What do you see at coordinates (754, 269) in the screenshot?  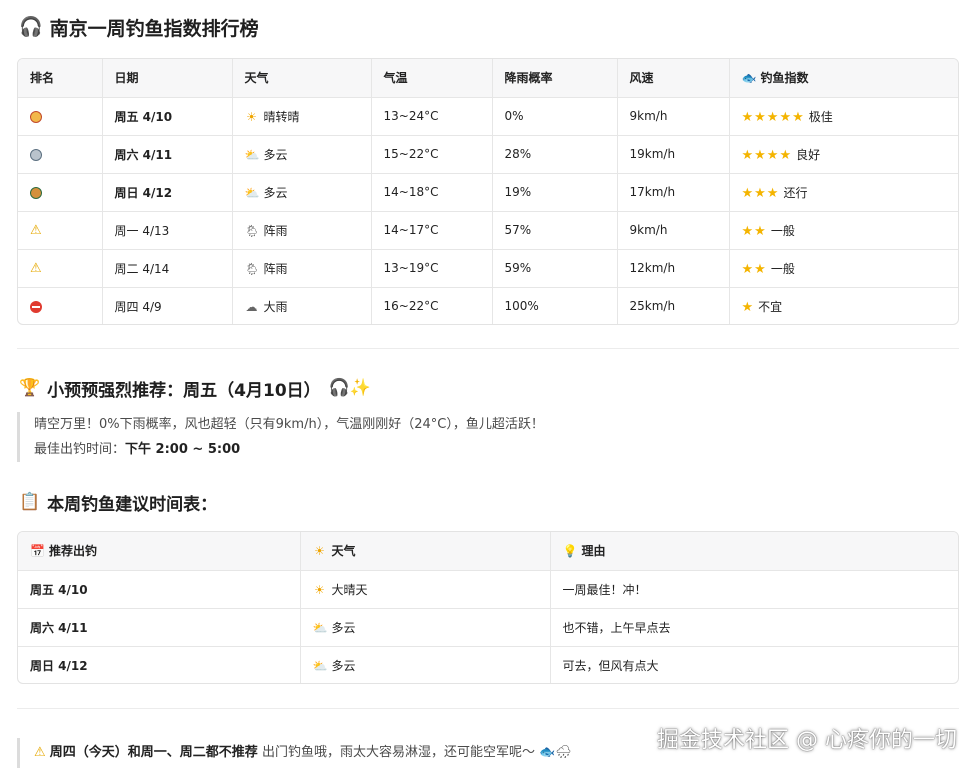 I see `star-rating: ★★` at bounding box center [754, 269].